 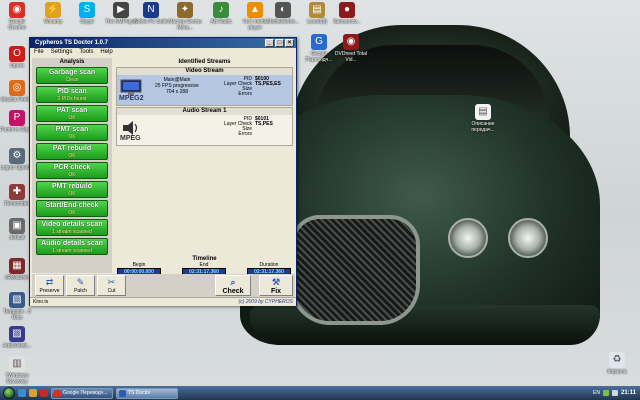 I want to click on preserve-button: ⇄ Preserve, so click(x=49, y=285).